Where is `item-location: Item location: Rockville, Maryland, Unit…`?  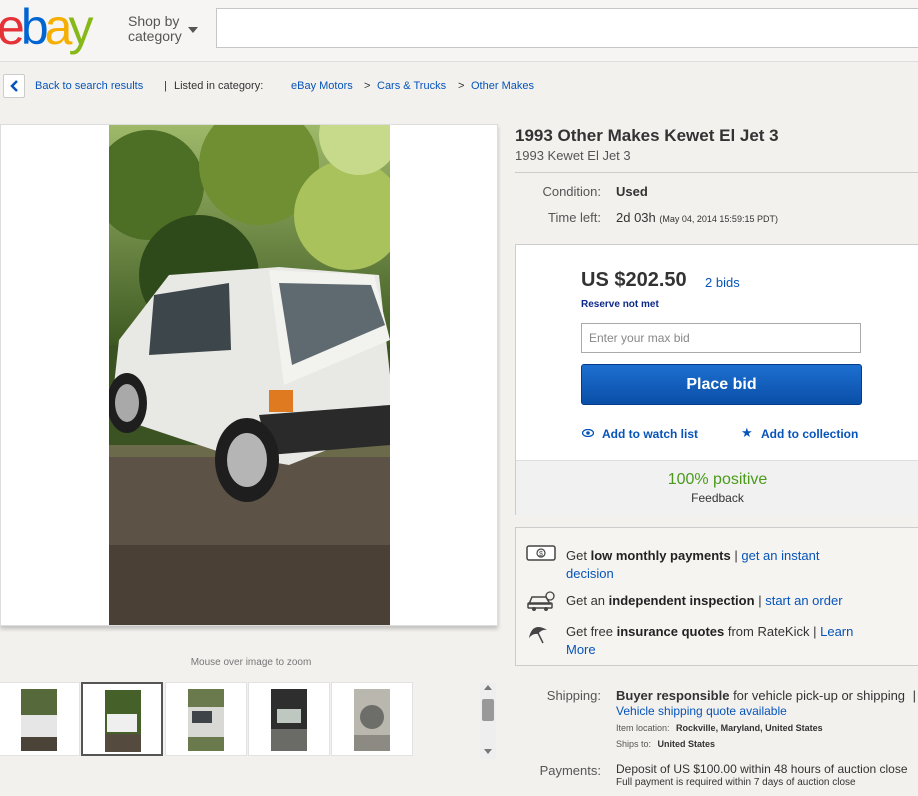
item-location: Item location: Rockville, Maryland, Unit… is located at coordinates (719, 728).